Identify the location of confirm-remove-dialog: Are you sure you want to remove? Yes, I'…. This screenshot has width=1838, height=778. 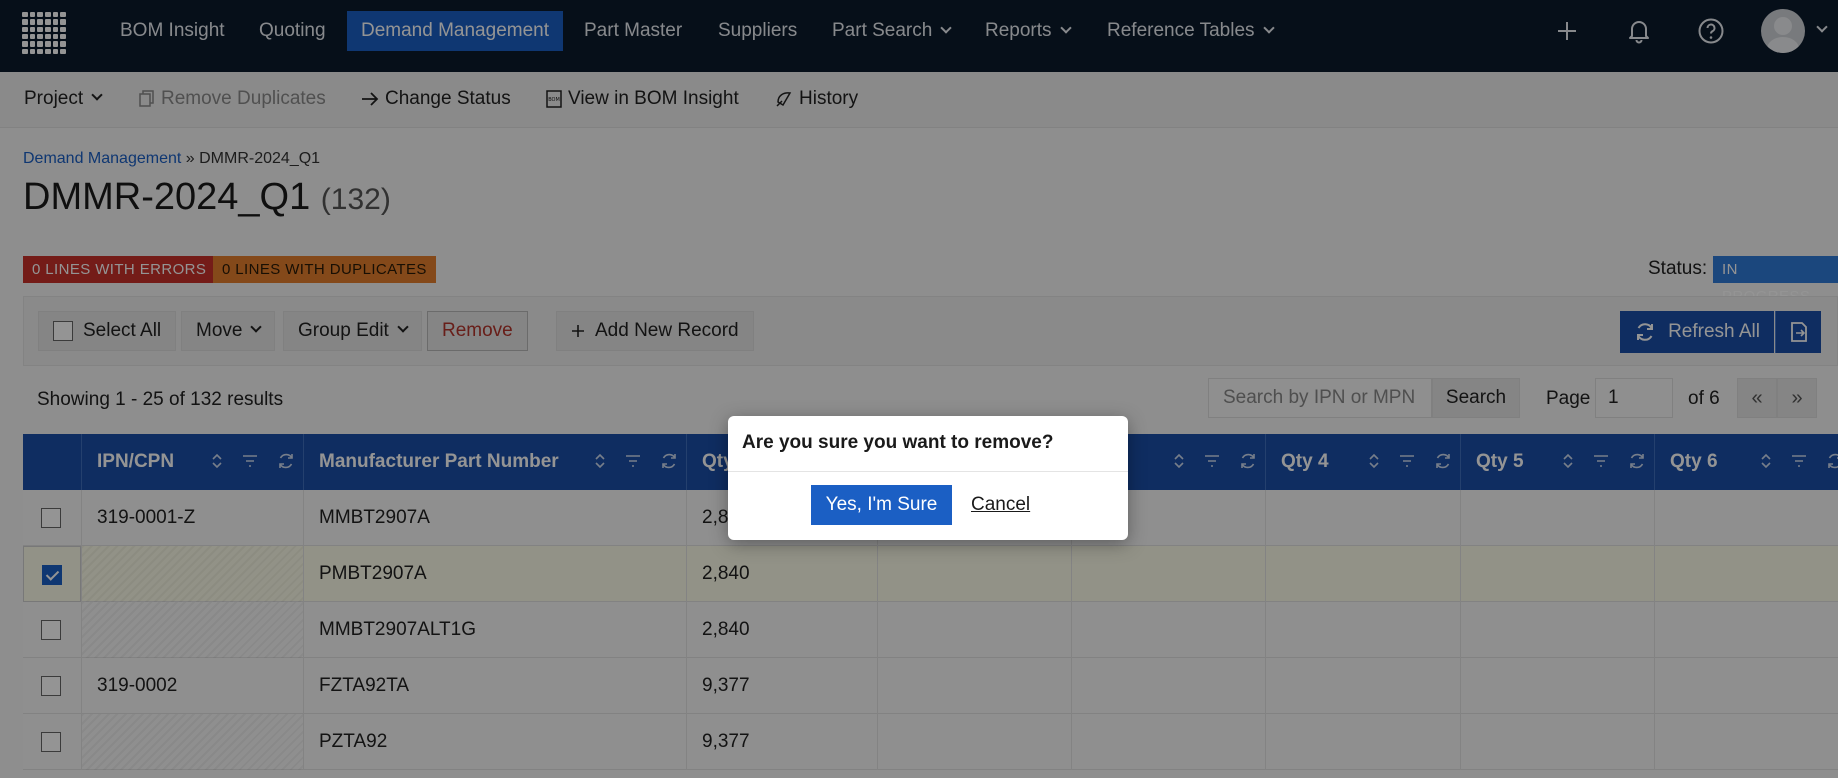
(928, 478).